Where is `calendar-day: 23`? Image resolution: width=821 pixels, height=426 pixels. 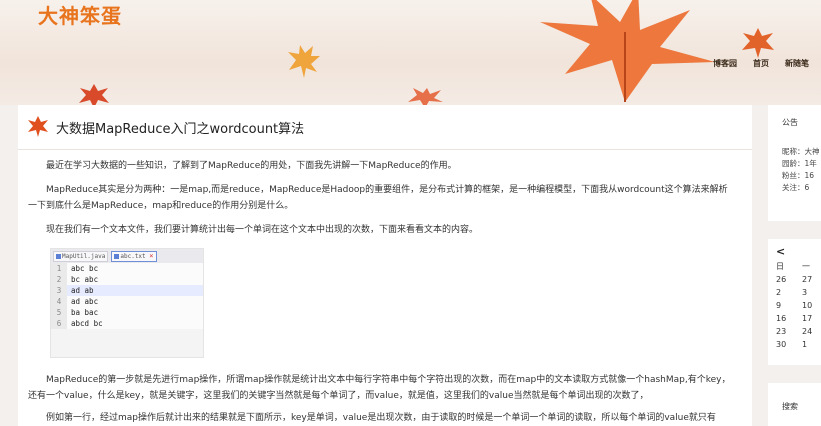 calendar-day: 23 is located at coordinates (789, 331).